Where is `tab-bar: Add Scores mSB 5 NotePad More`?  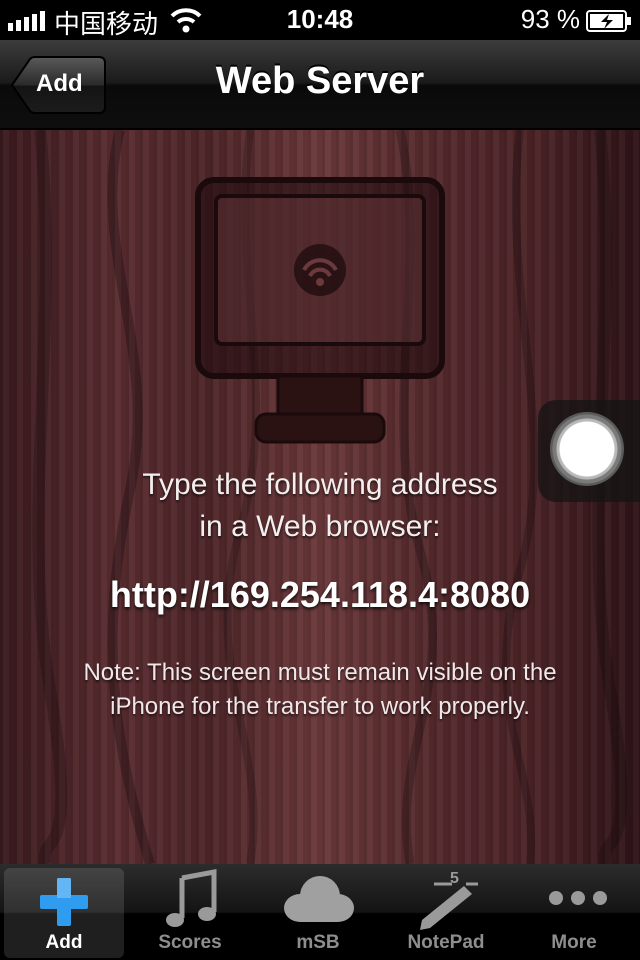 tab-bar: Add Scores mSB 5 NotePad More is located at coordinates (320, 912).